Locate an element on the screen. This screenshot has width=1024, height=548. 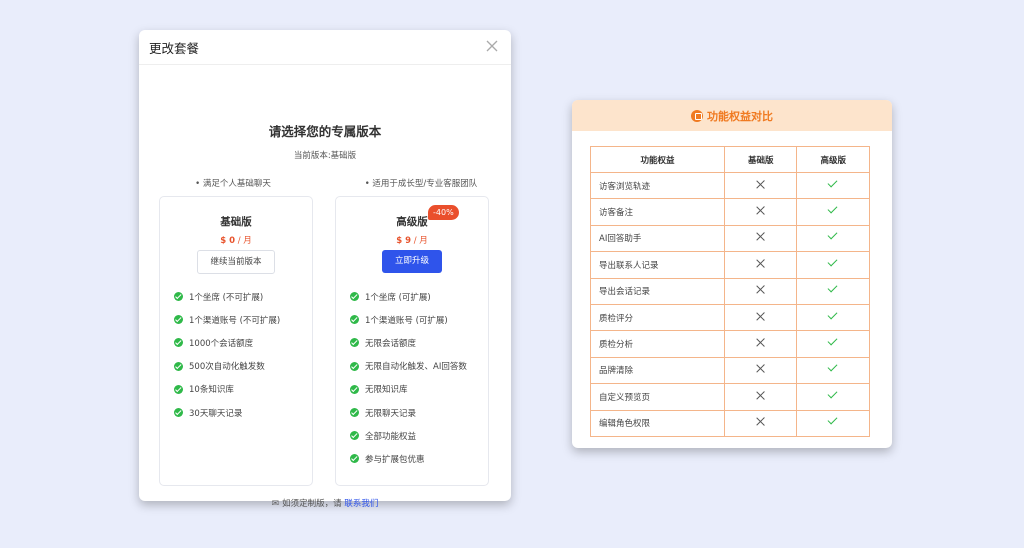
plan-name: 高级版 is located at coordinates (412, 222).